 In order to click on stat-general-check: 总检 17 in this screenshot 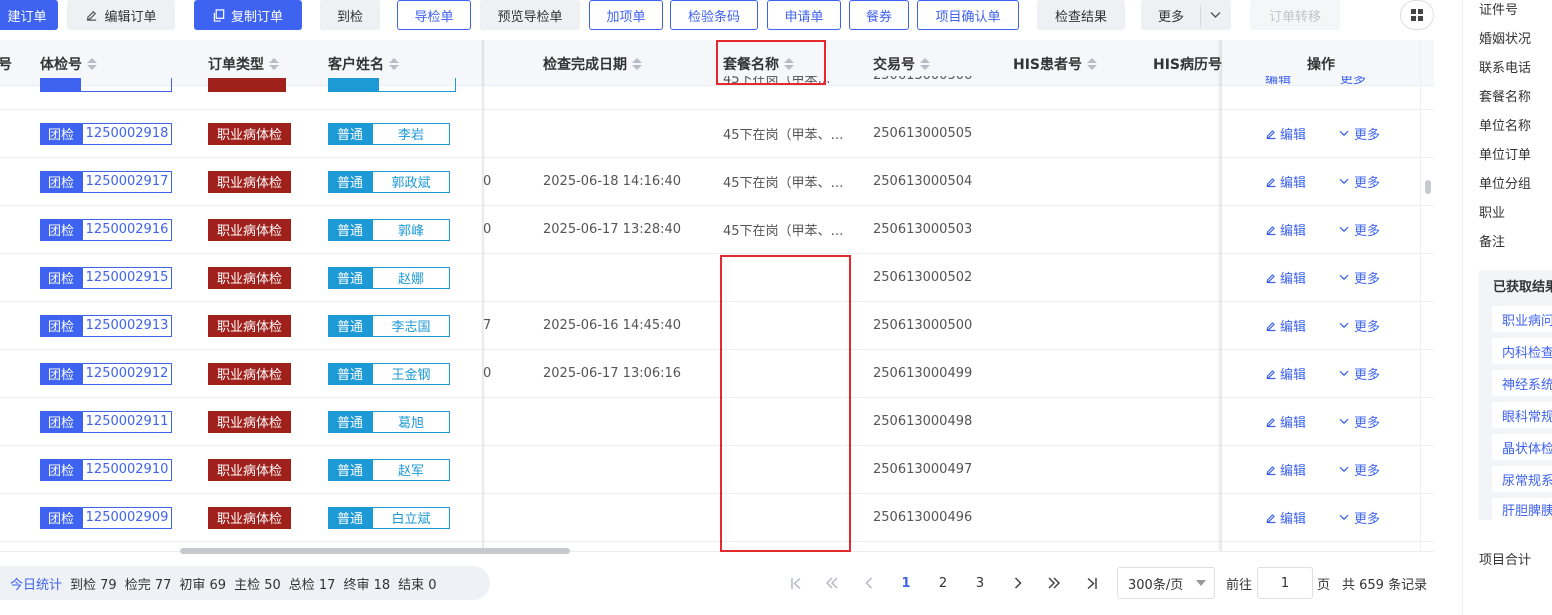, I will do `click(312, 585)`.